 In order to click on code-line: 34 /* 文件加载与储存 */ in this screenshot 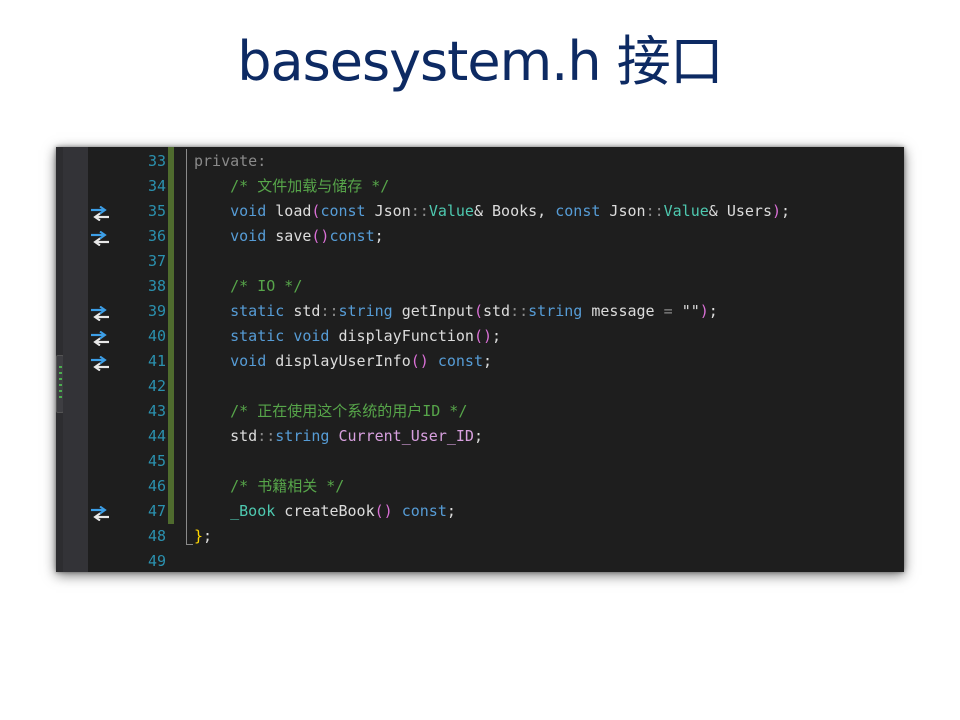, I will do `click(480, 186)`.